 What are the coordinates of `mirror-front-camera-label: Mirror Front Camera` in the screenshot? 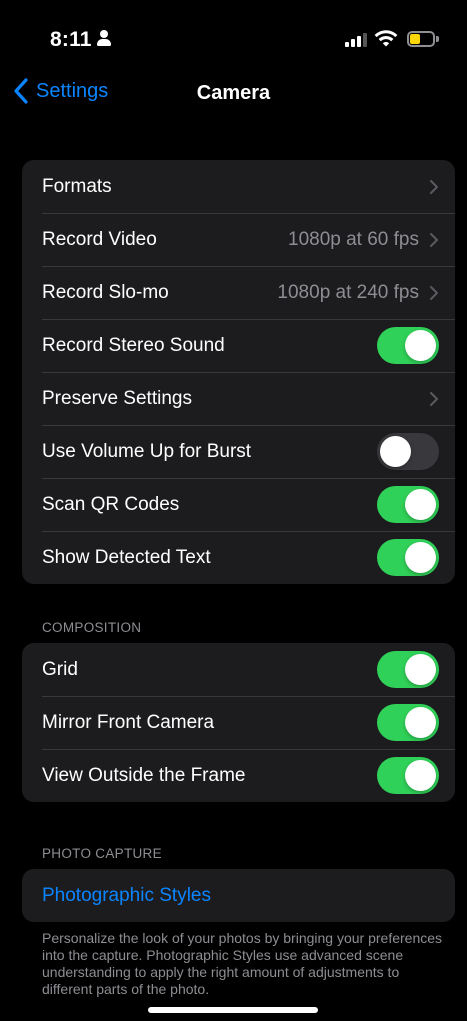 It's located at (128, 722).